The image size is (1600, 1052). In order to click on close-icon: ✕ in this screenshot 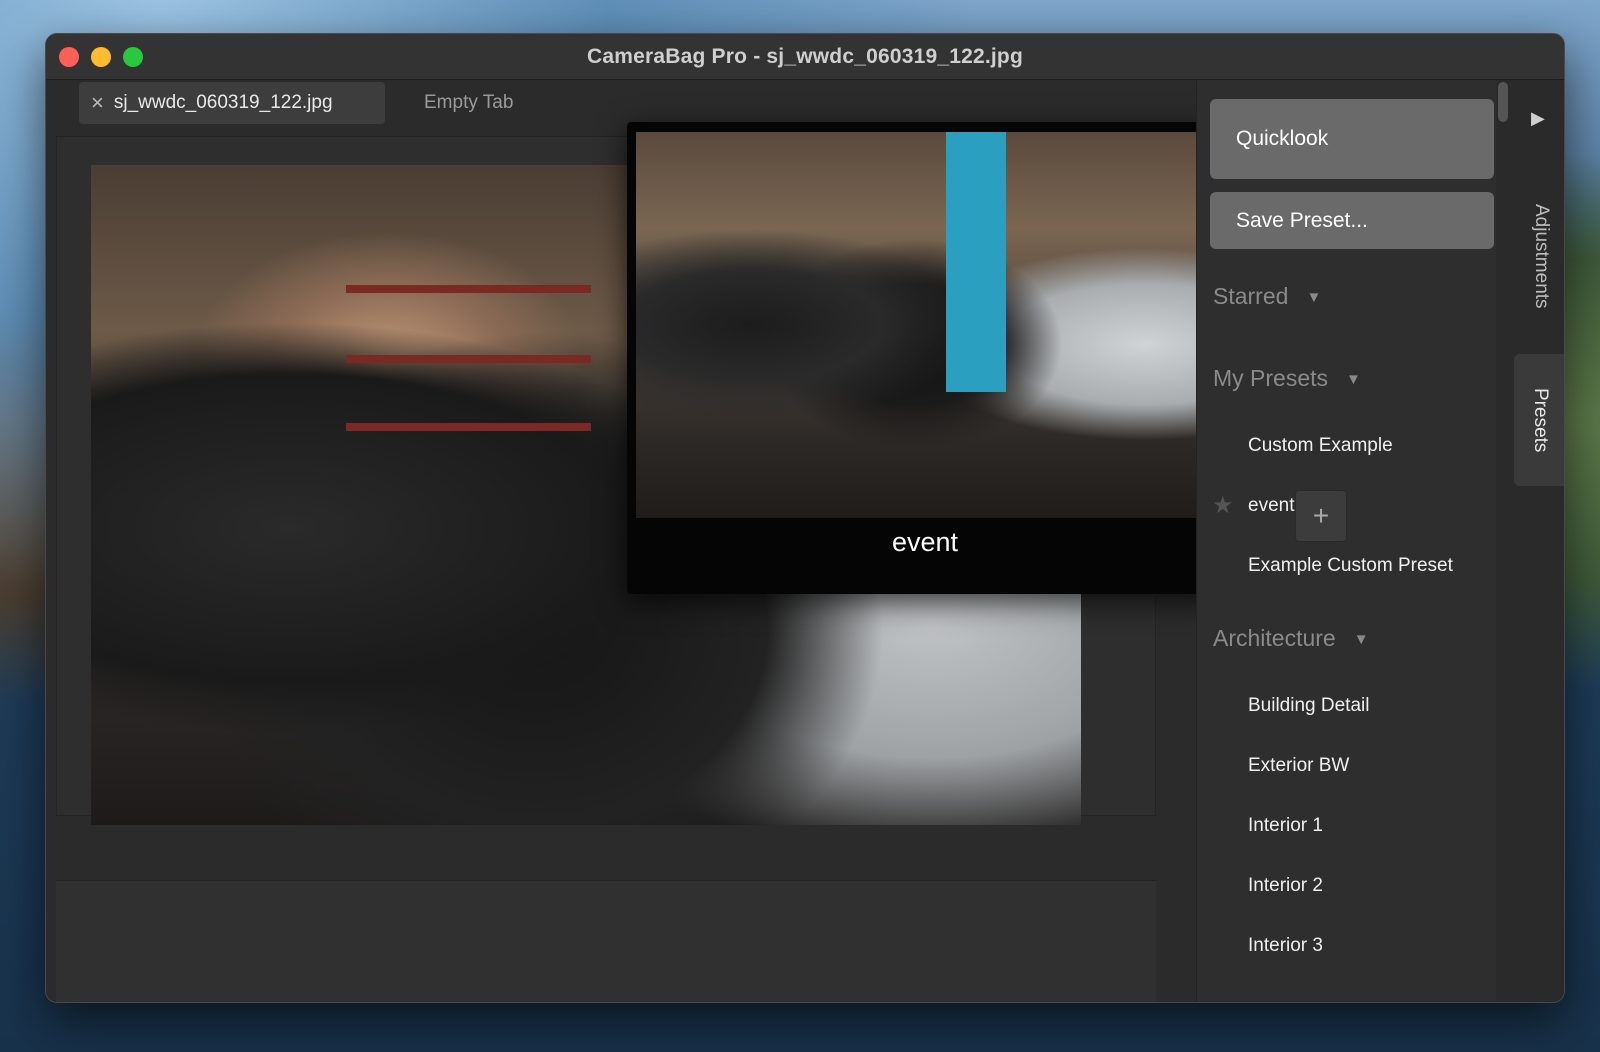, I will do `click(251, 1000)`.